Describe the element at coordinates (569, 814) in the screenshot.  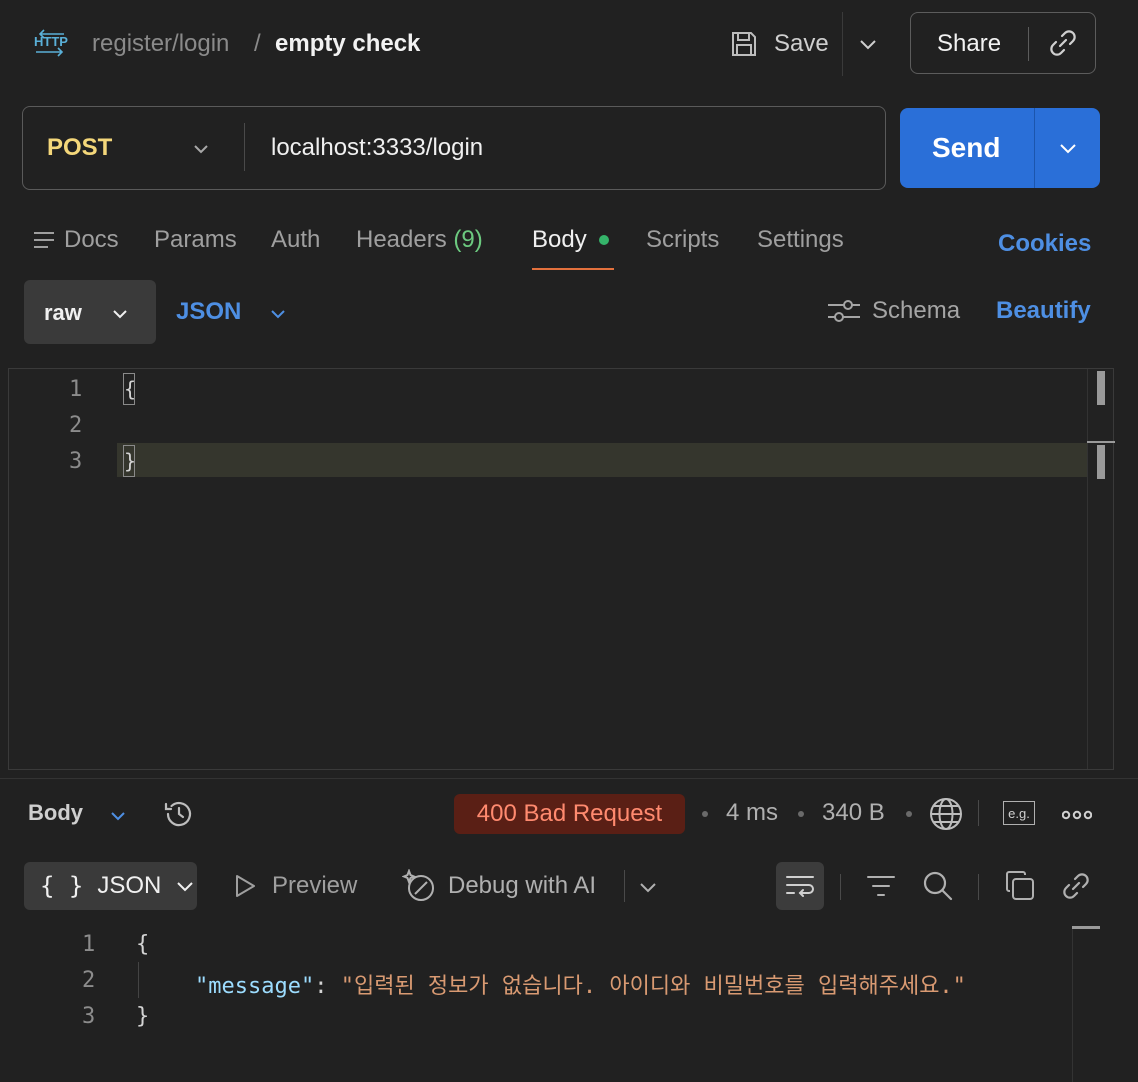
I see `status-badge: 400 Bad Request` at that location.